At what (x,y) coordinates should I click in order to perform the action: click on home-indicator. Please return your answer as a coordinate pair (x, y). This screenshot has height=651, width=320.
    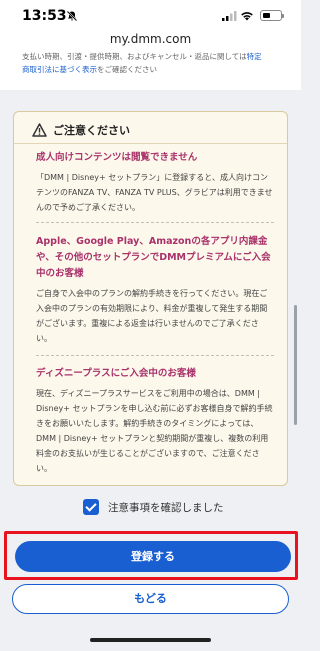
    Looking at the image, I should click on (150, 640).